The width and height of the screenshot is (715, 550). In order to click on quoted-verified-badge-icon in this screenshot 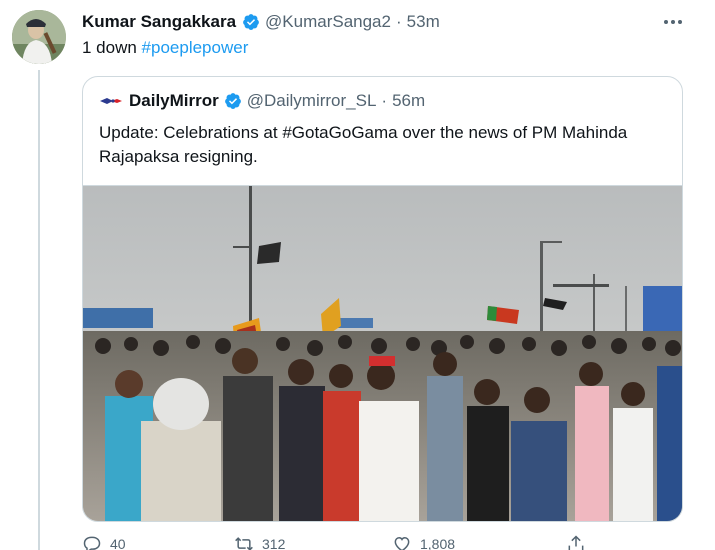, I will do `click(232, 101)`.